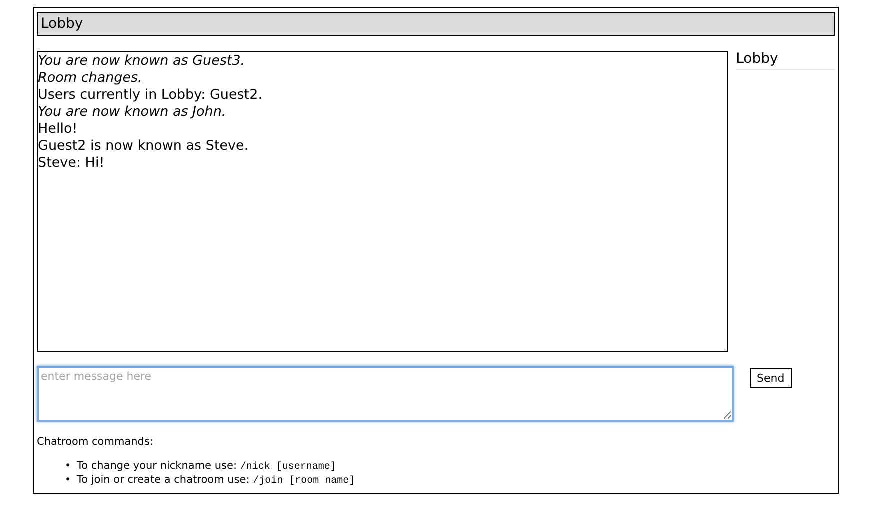 Image resolution: width=873 pixels, height=513 pixels. I want to click on chat-message: You are now known as Guest3., so click(142, 61).